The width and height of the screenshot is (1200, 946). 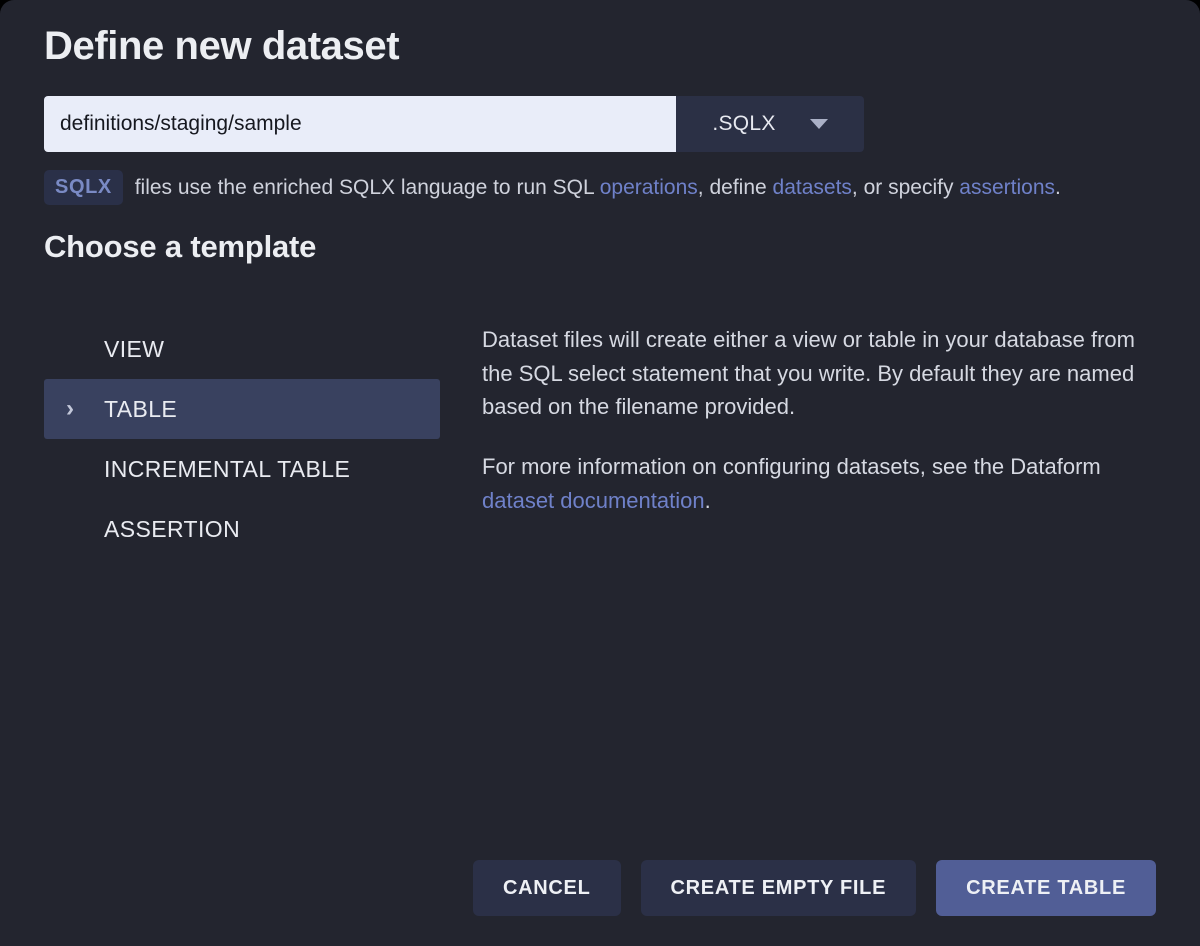 What do you see at coordinates (70, 409) in the screenshot?
I see `chevron-right-icon: ›` at bounding box center [70, 409].